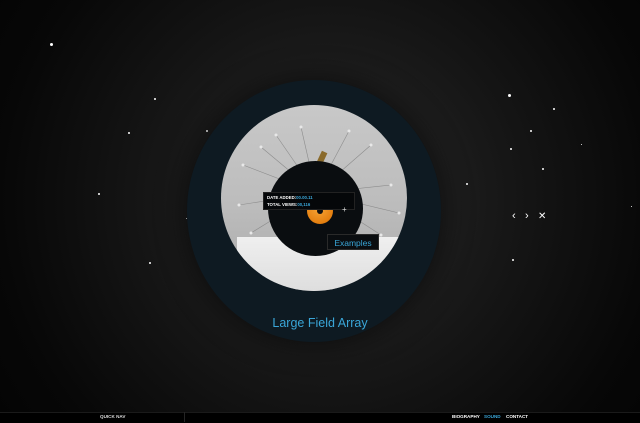  I want to click on close-icon: ✕, so click(542, 216).